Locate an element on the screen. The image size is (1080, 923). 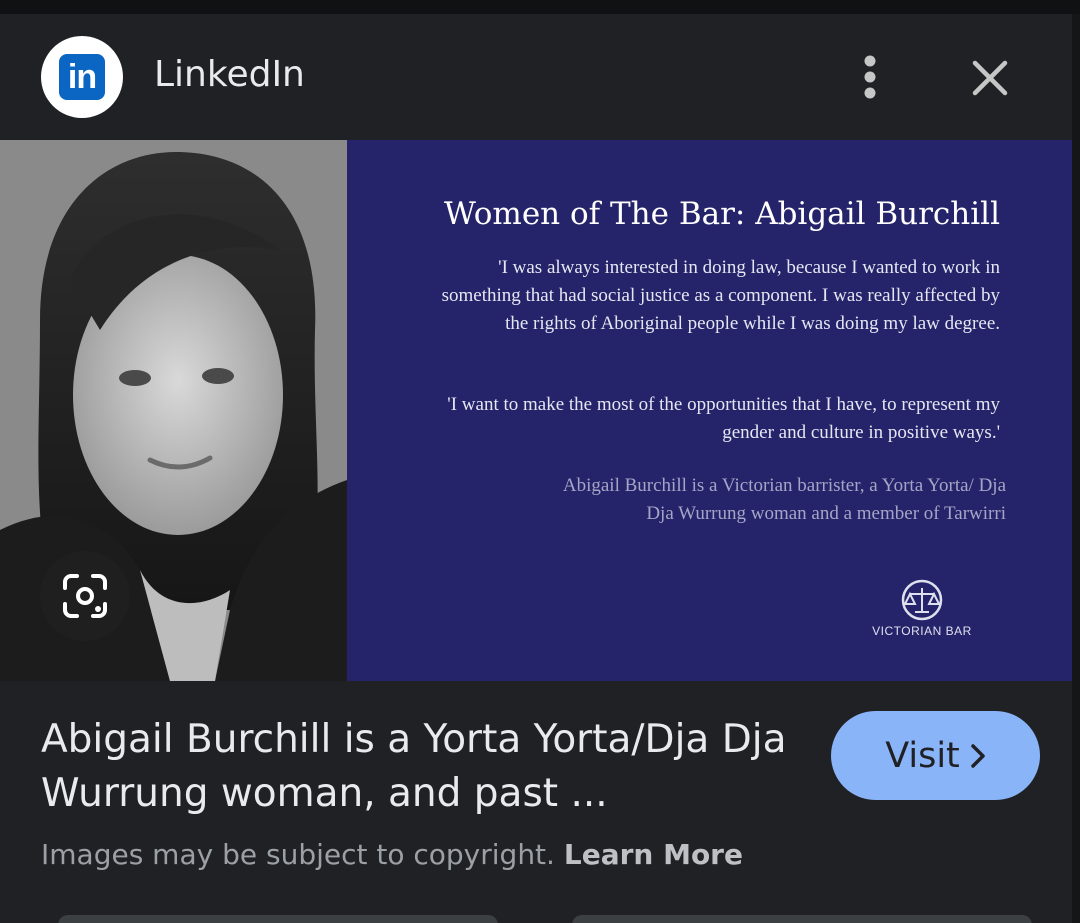
org-logo-text: VICTORIAN BAR is located at coordinates (922, 631).